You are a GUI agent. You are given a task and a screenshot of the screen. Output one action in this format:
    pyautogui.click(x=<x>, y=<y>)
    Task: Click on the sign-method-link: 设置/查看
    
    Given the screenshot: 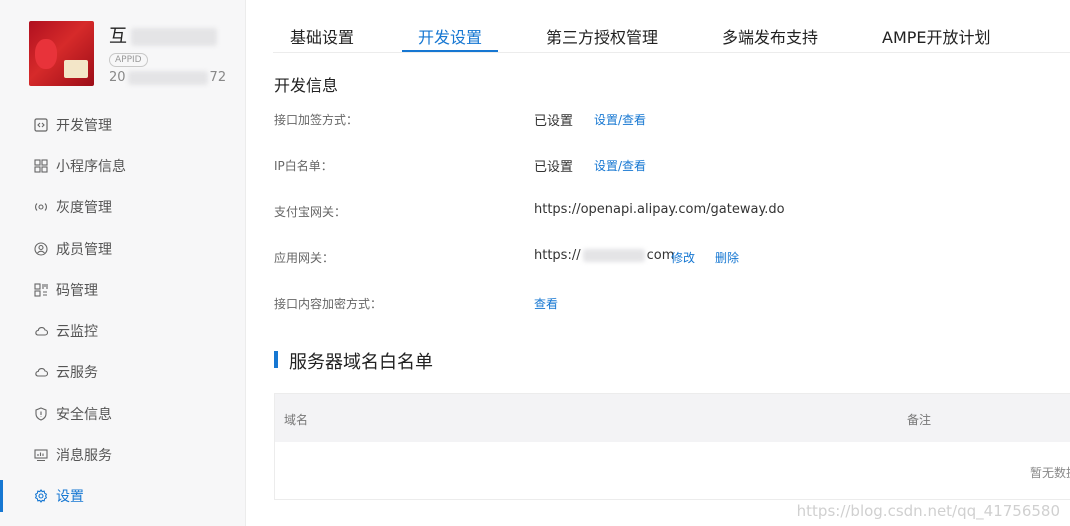 What is the action you would take?
    pyautogui.click(x=620, y=119)
    